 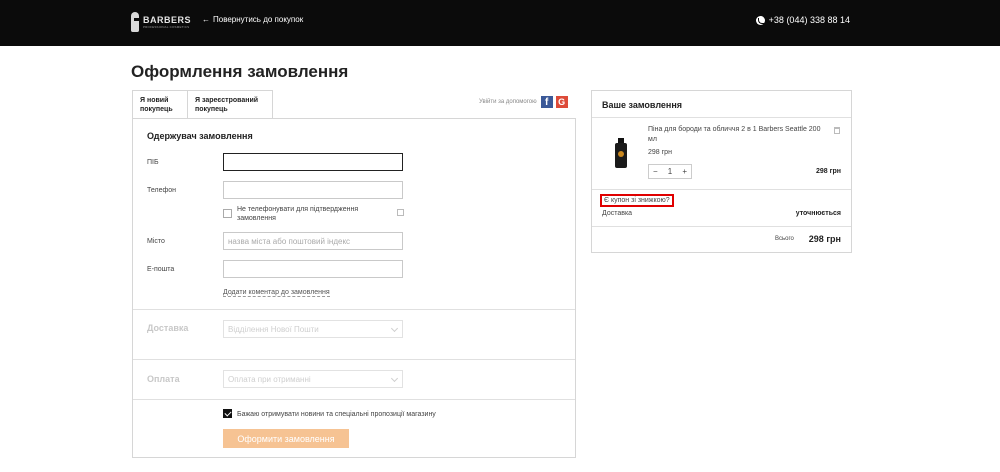 I want to click on quantity-stepper: − 1 +, so click(x=670, y=171).